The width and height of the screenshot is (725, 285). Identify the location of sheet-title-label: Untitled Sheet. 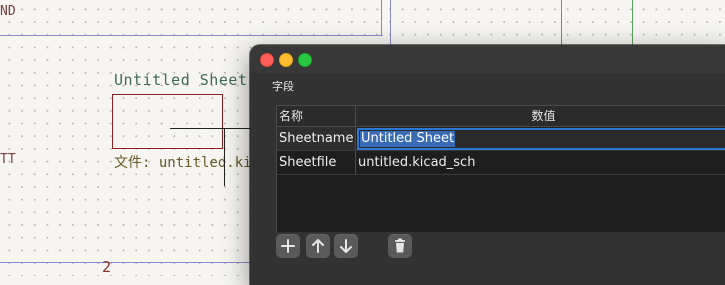
(181, 80).